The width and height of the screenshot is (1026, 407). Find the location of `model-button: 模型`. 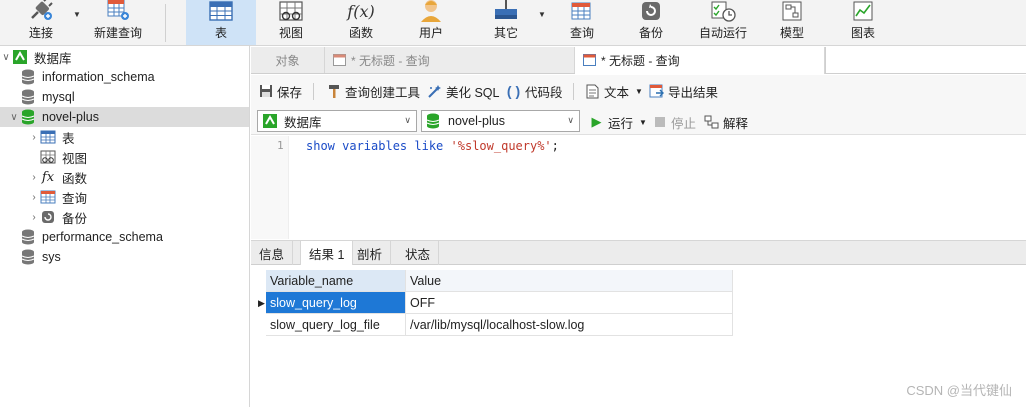

model-button: 模型 is located at coordinates (792, 22).